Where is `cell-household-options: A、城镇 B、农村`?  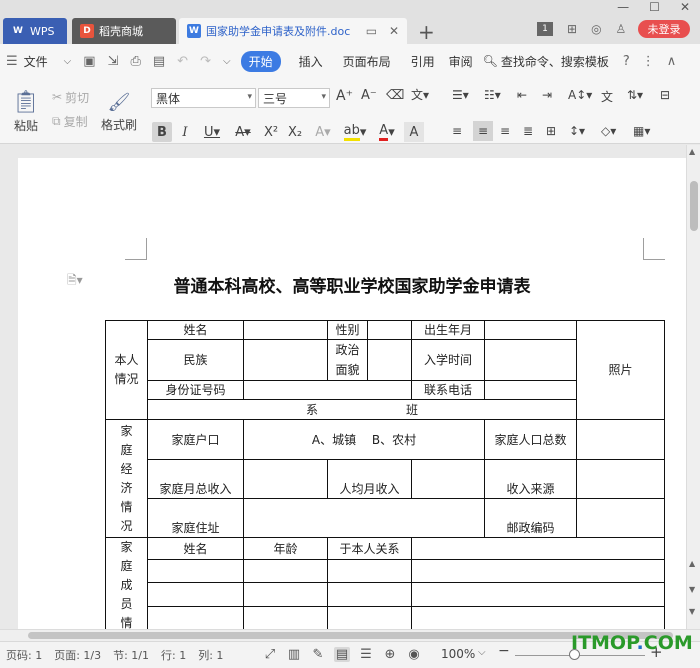
cell-household-options: A、城镇 B、农村 is located at coordinates (364, 439).